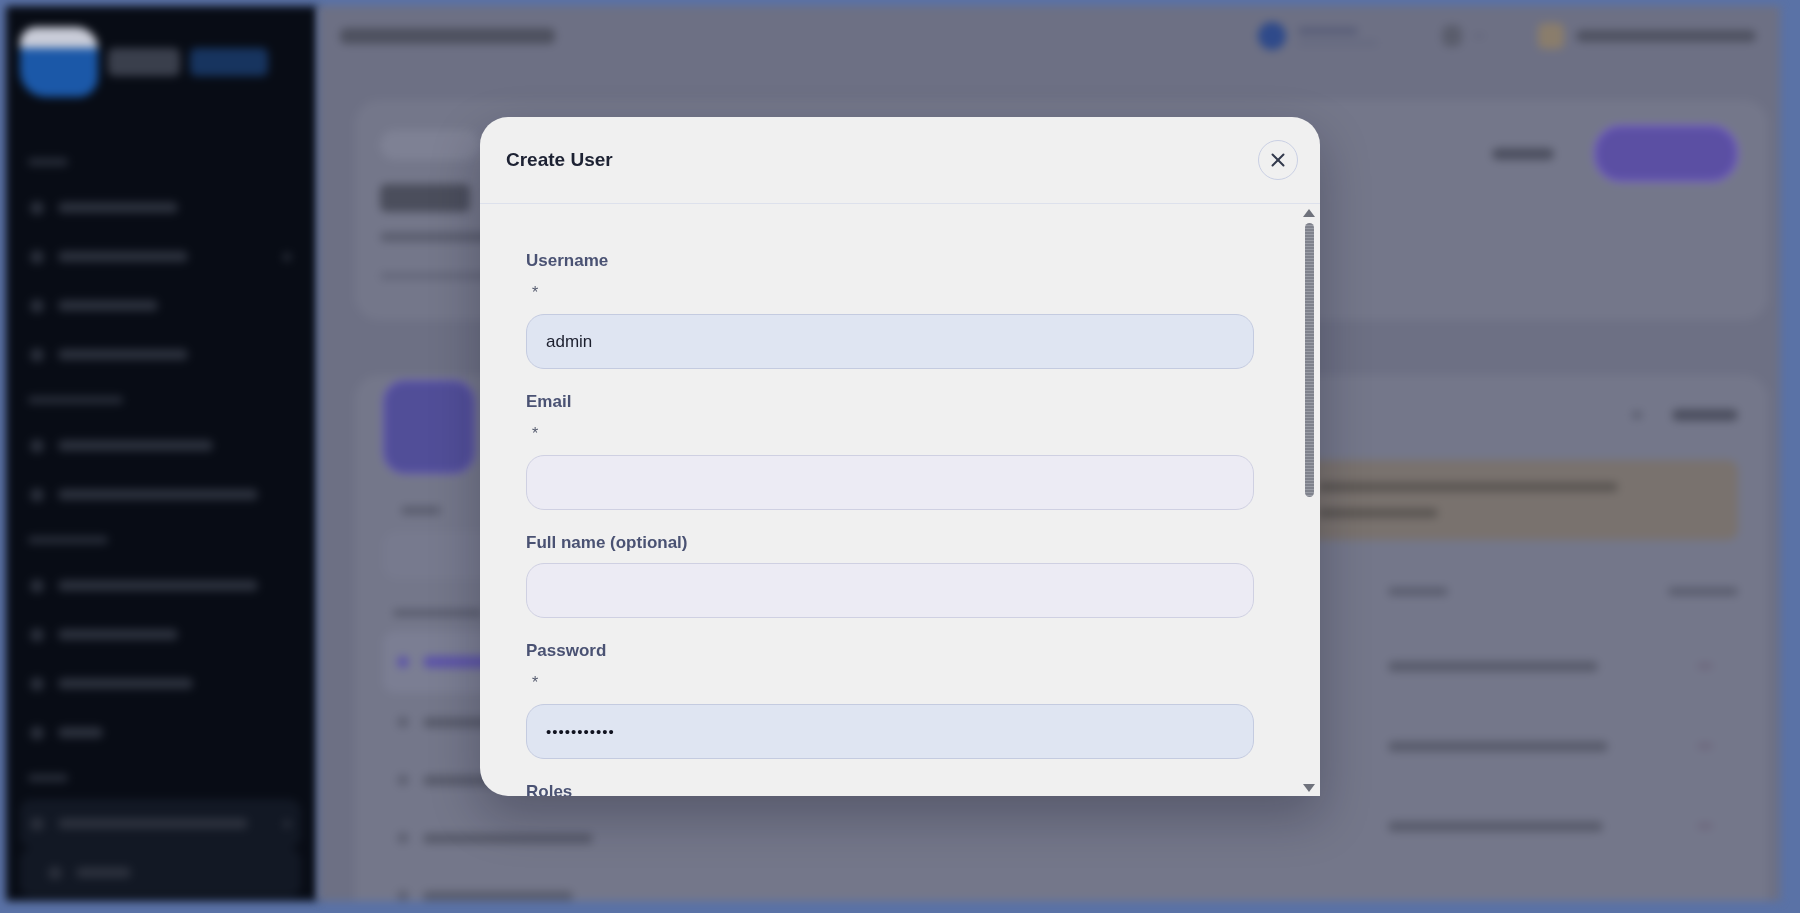  What do you see at coordinates (1309, 788) in the screenshot?
I see `scroll-down-icon` at bounding box center [1309, 788].